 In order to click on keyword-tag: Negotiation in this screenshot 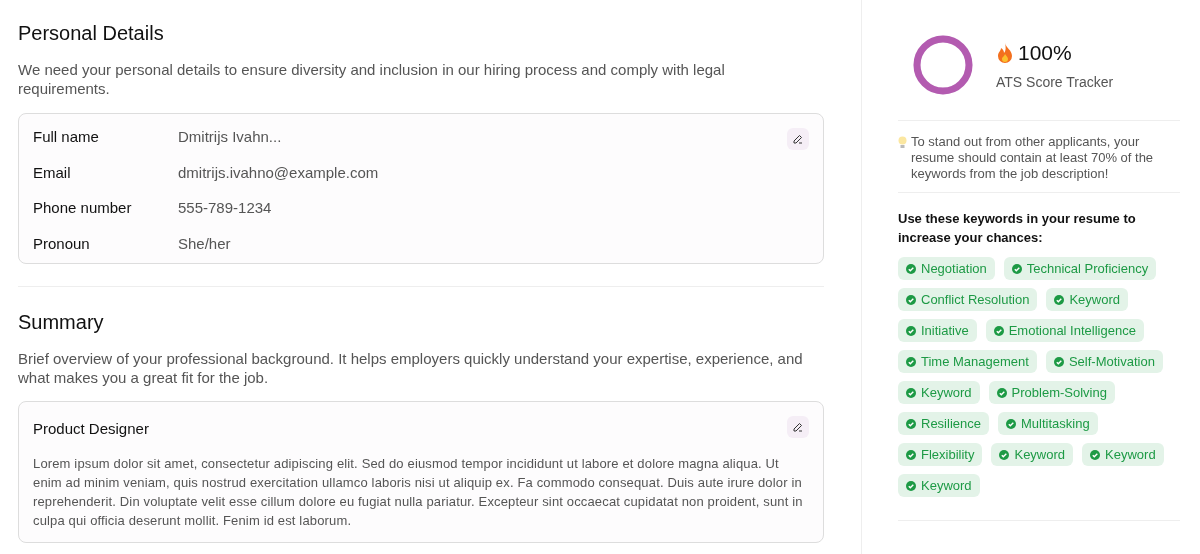, I will do `click(946, 268)`.